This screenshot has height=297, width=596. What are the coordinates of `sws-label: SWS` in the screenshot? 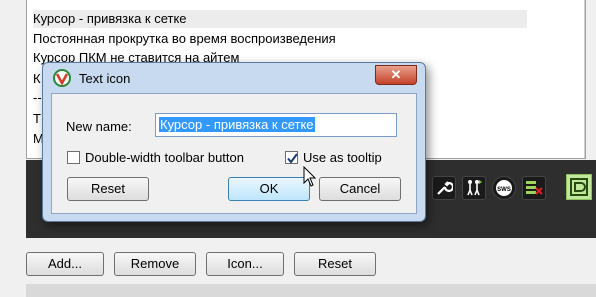 It's located at (504, 190).